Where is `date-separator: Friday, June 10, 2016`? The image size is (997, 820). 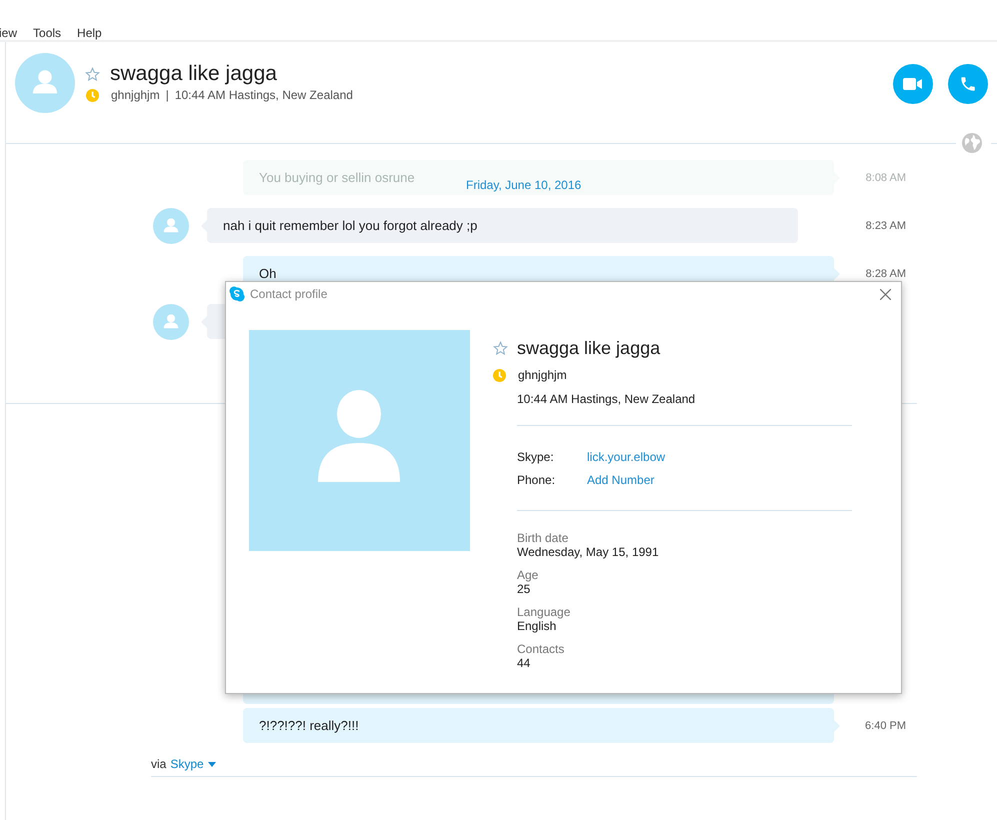
date-separator: Friday, June 10, 2016 is located at coordinates (524, 185).